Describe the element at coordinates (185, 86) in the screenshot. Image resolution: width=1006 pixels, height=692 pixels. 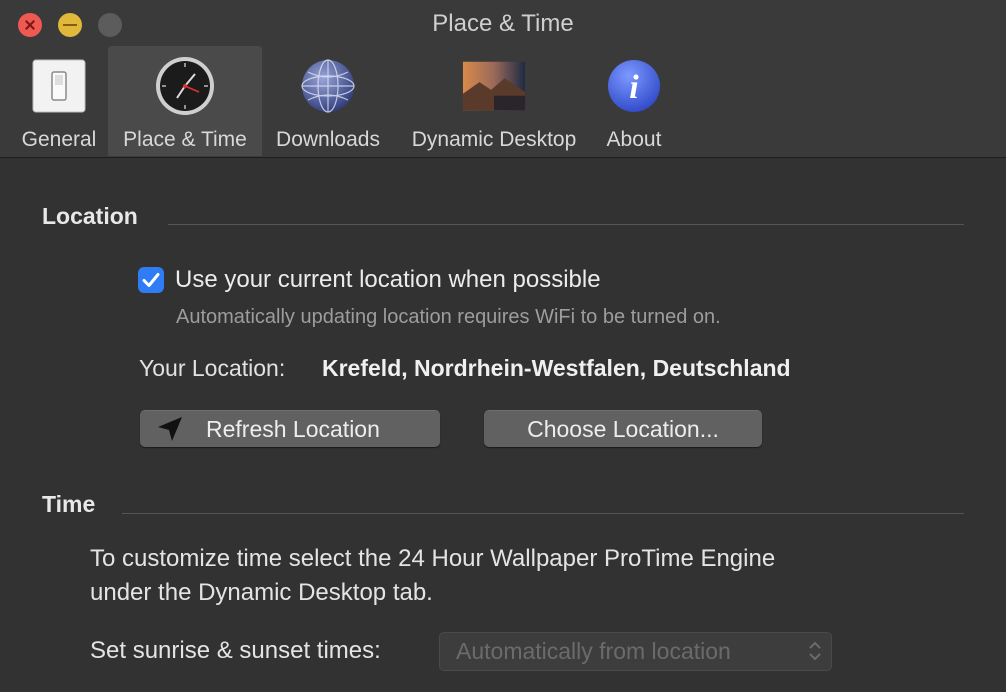
I see `clock-icon` at that location.